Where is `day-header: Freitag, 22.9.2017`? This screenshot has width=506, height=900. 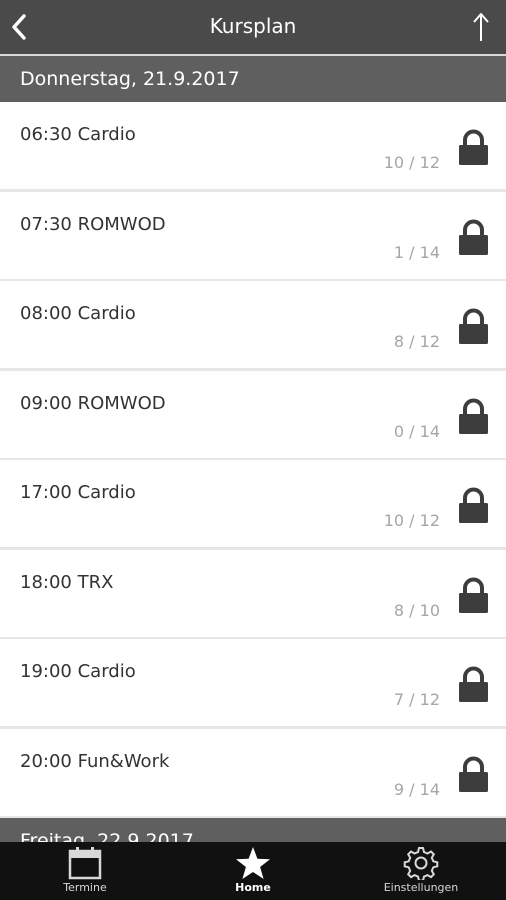
day-header: Freitag, 22.9.2017 is located at coordinates (253, 830).